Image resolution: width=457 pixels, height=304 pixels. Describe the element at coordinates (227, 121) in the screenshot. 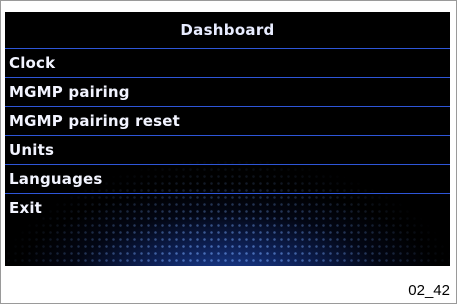

I see `menu-item-mgmp-pairing-reset: MGMP pairing reset` at that location.